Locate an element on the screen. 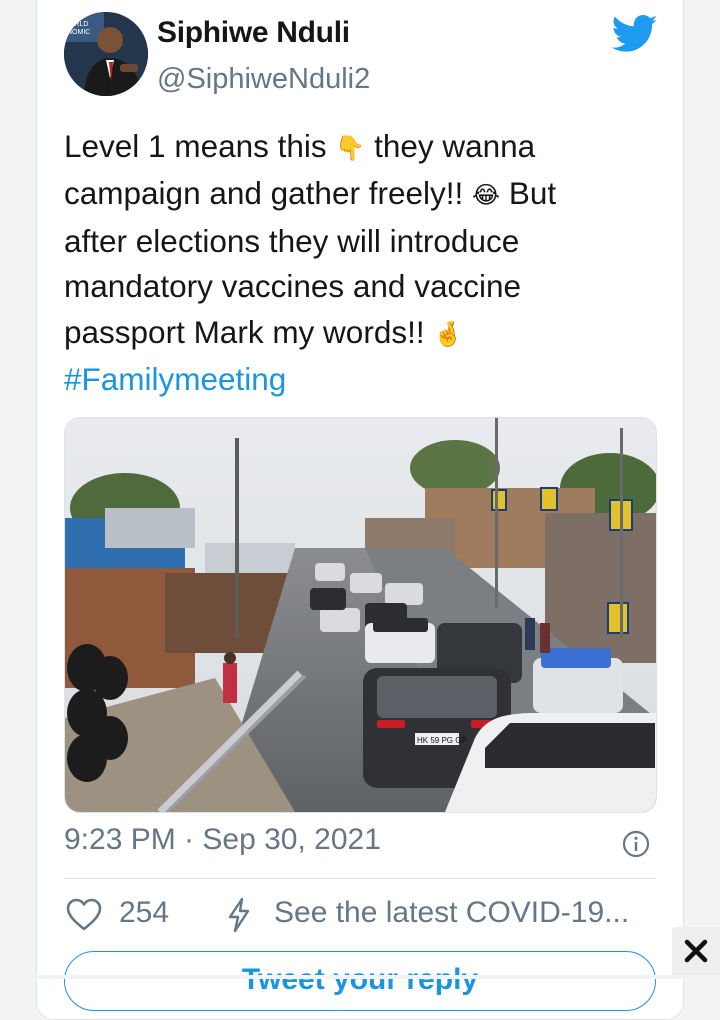  close-icon is located at coordinates (696, 951).